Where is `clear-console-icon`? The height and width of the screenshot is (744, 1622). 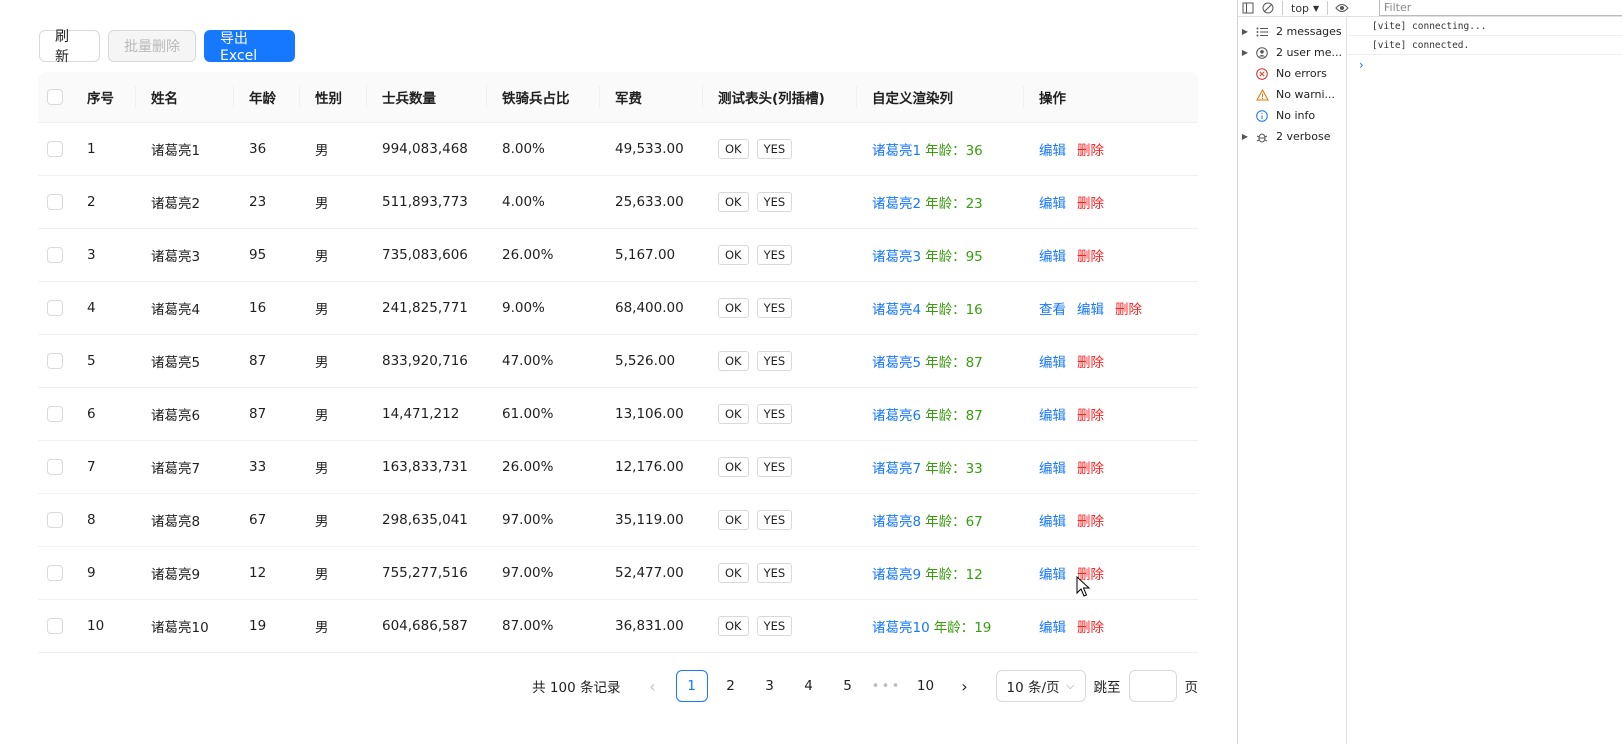
clear-console-icon is located at coordinates (1268, 8).